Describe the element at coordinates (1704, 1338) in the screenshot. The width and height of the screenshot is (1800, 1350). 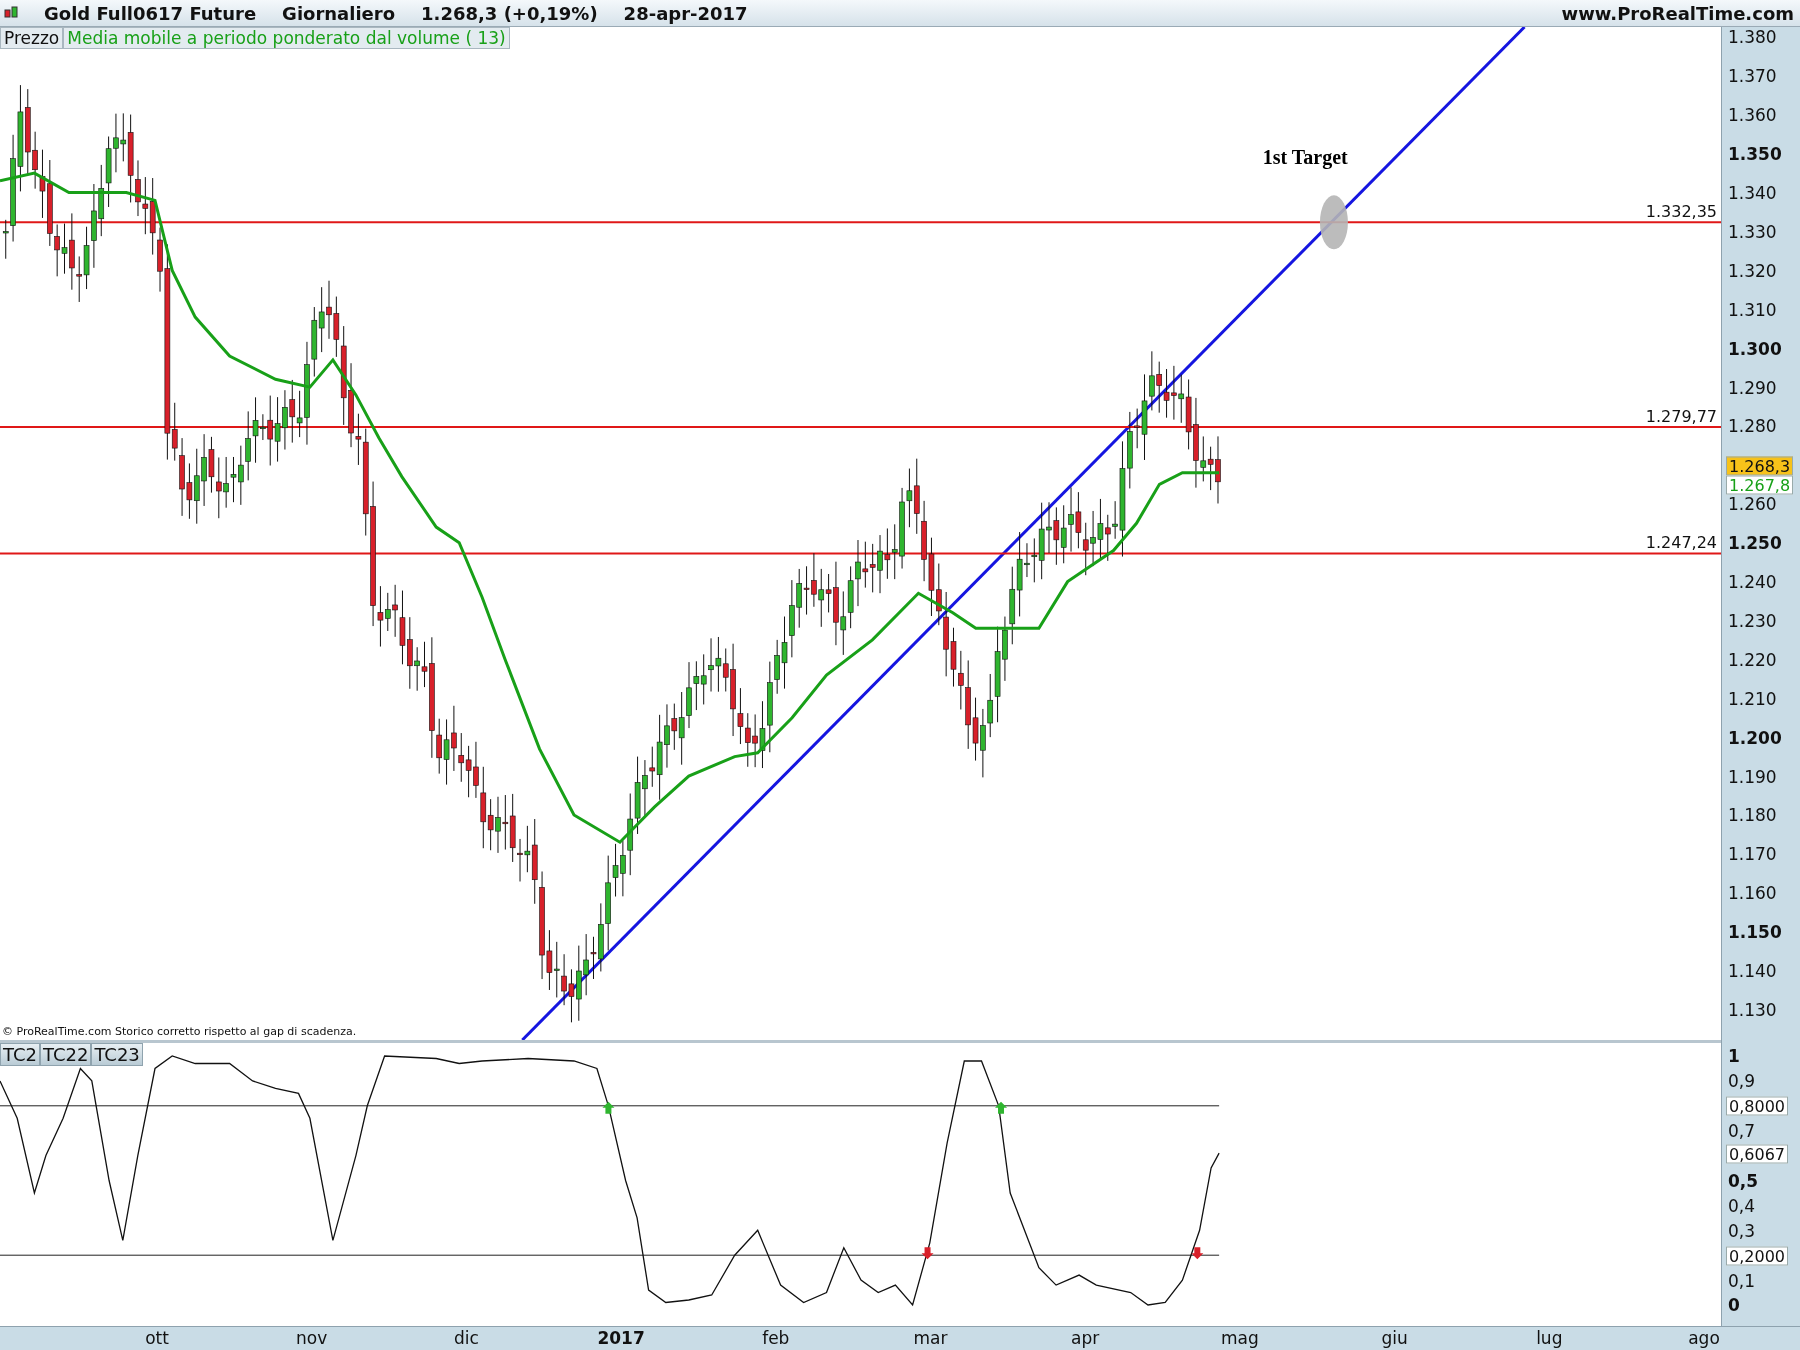
I see `month-label: ago` at that location.